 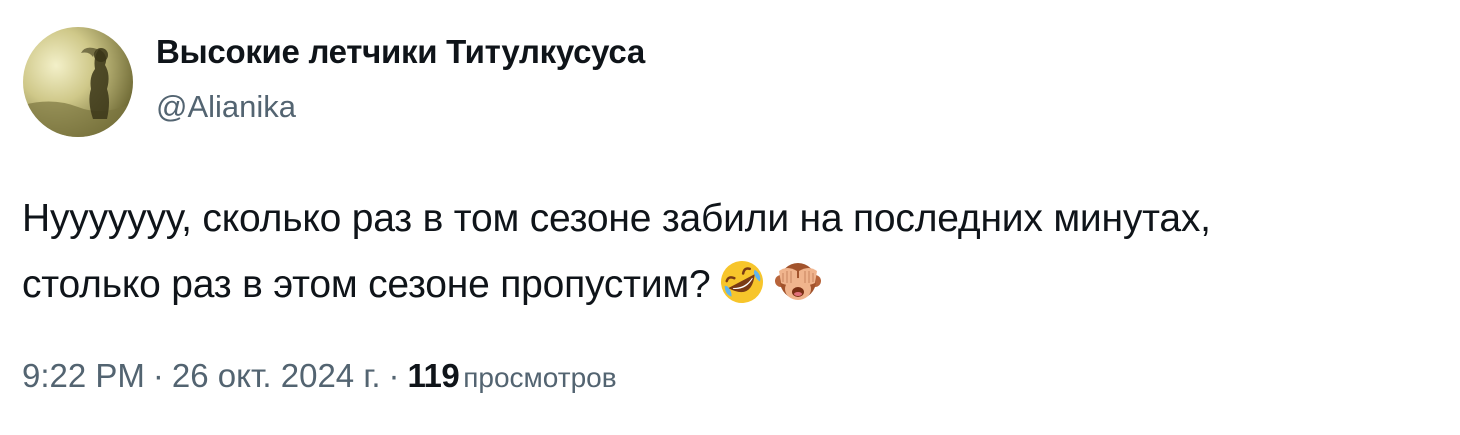 What do you see at coordinates (434, 375) in the screenshot?
I see `views-count: 119` at bounding box center [434, 375].